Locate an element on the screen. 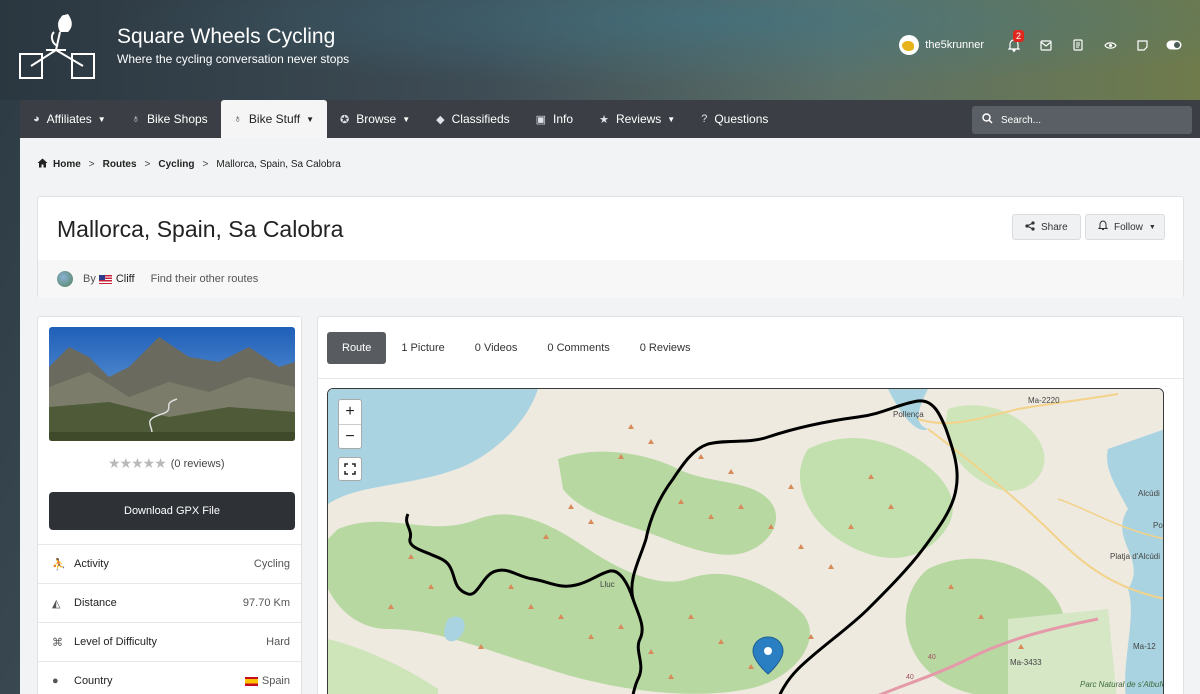 The height and width of the screenshot is (694, 1200). breadcrumb-routes: Routes is located at coordinates (120, 164).